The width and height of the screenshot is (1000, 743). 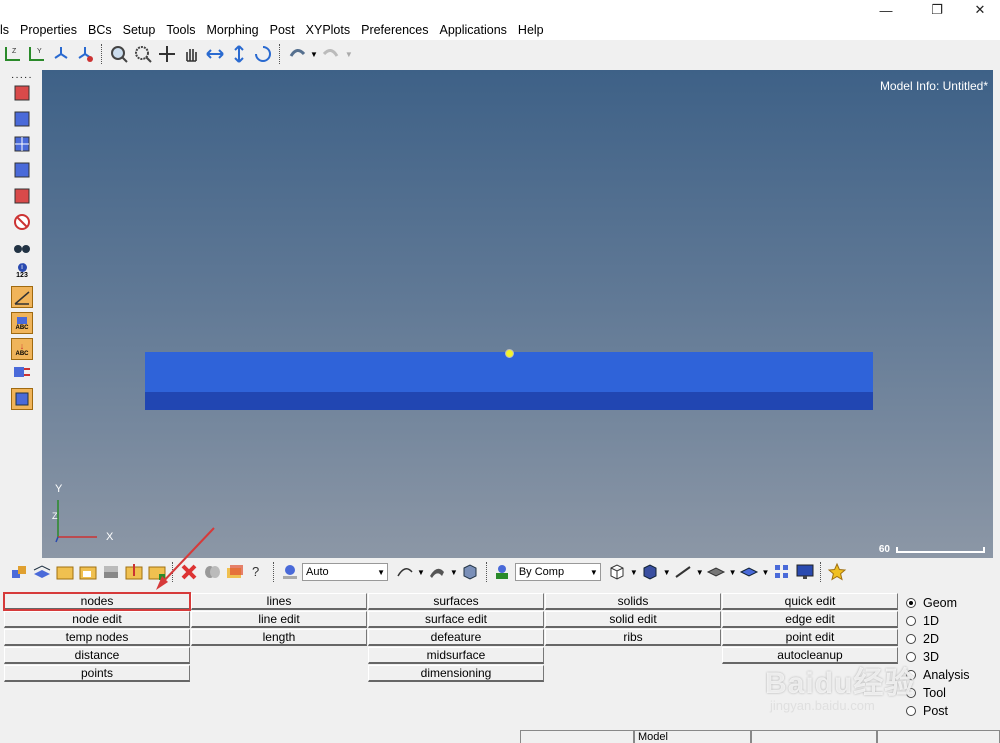 I want to click on monitor-icon, so click(x=804, y=572).